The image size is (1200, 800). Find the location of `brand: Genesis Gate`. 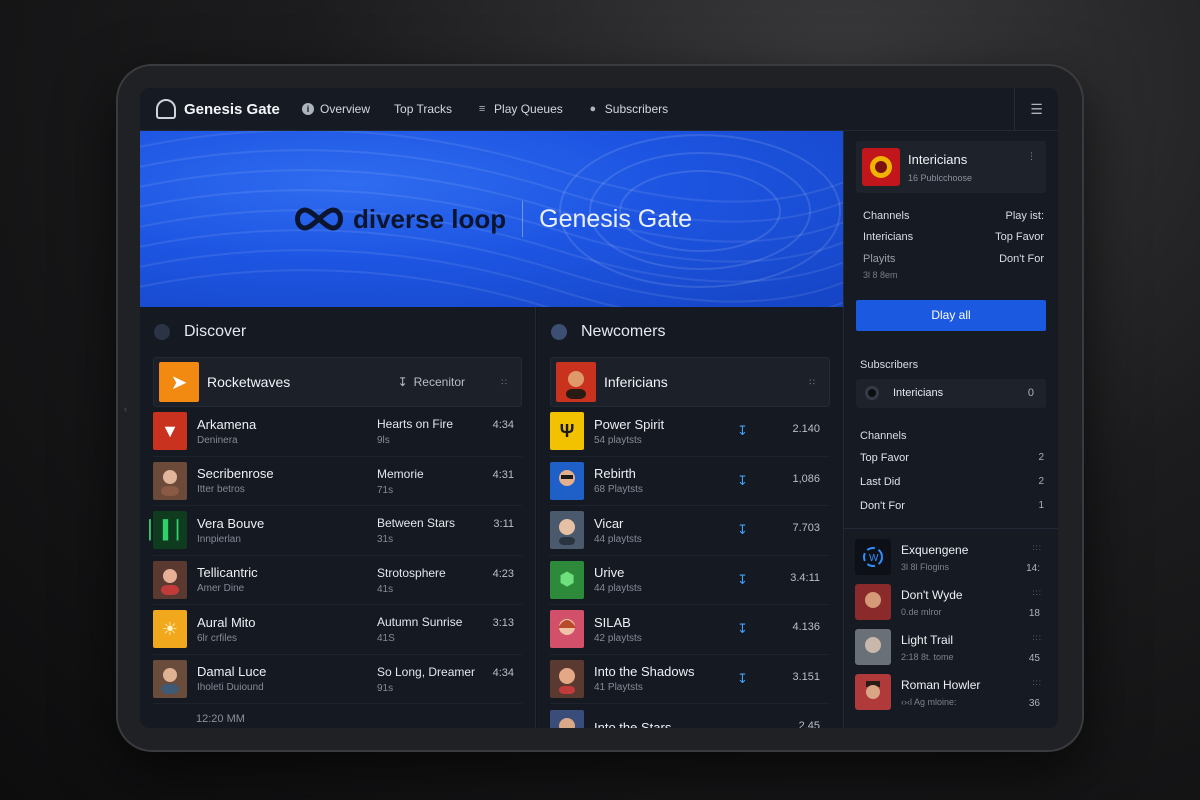

brand: Genesis Gate is located at coordinates (229, 109).